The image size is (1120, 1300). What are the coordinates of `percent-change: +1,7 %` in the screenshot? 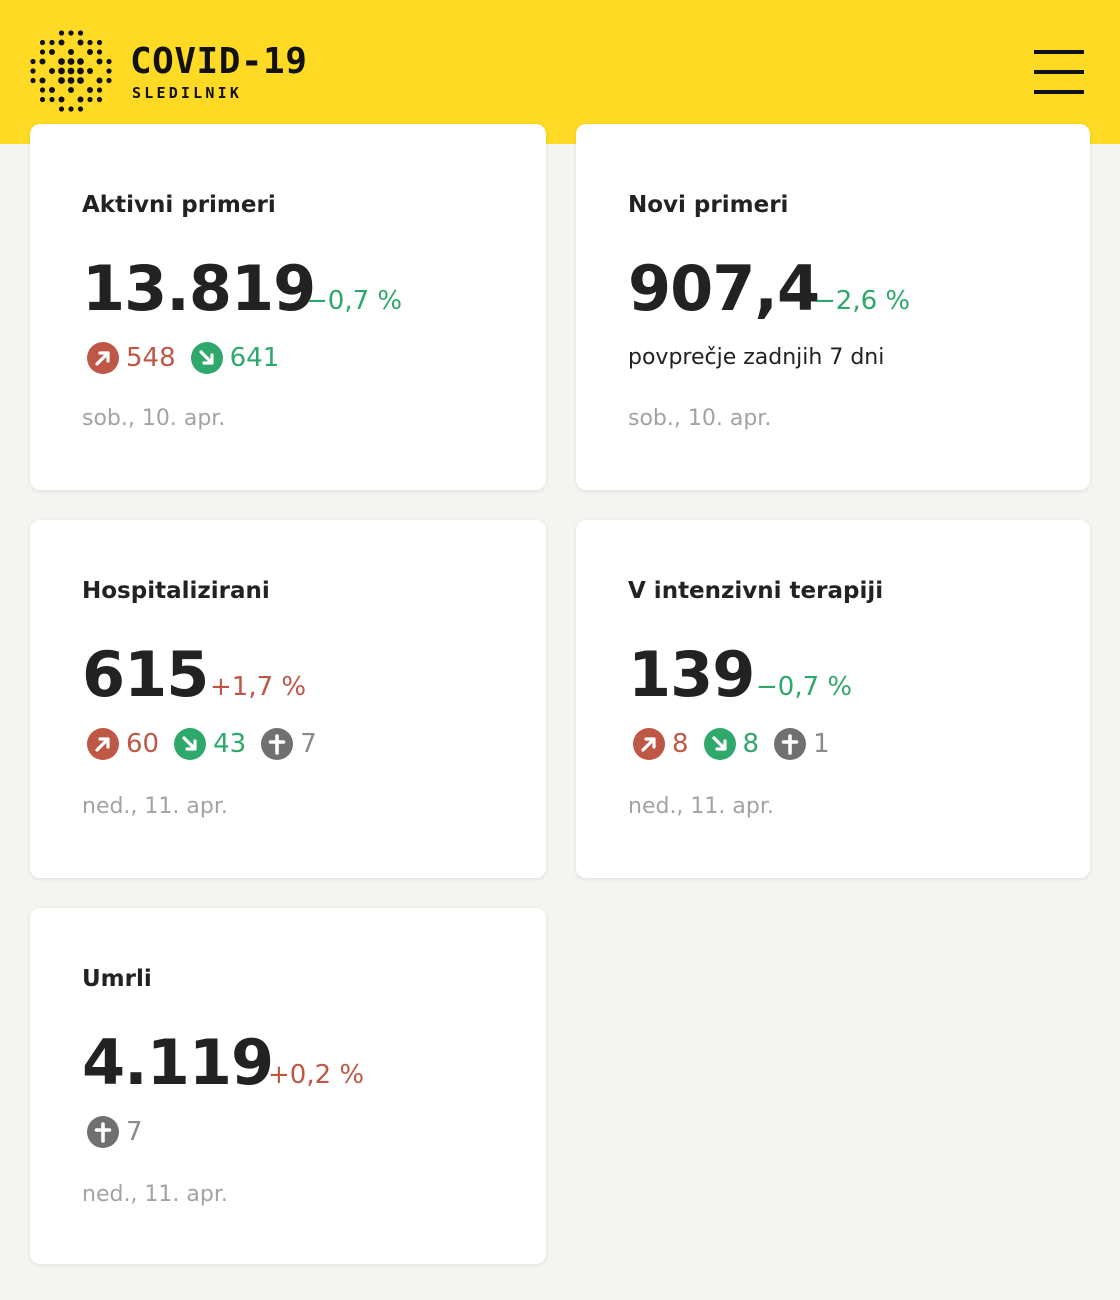 It's located at (258, 687).